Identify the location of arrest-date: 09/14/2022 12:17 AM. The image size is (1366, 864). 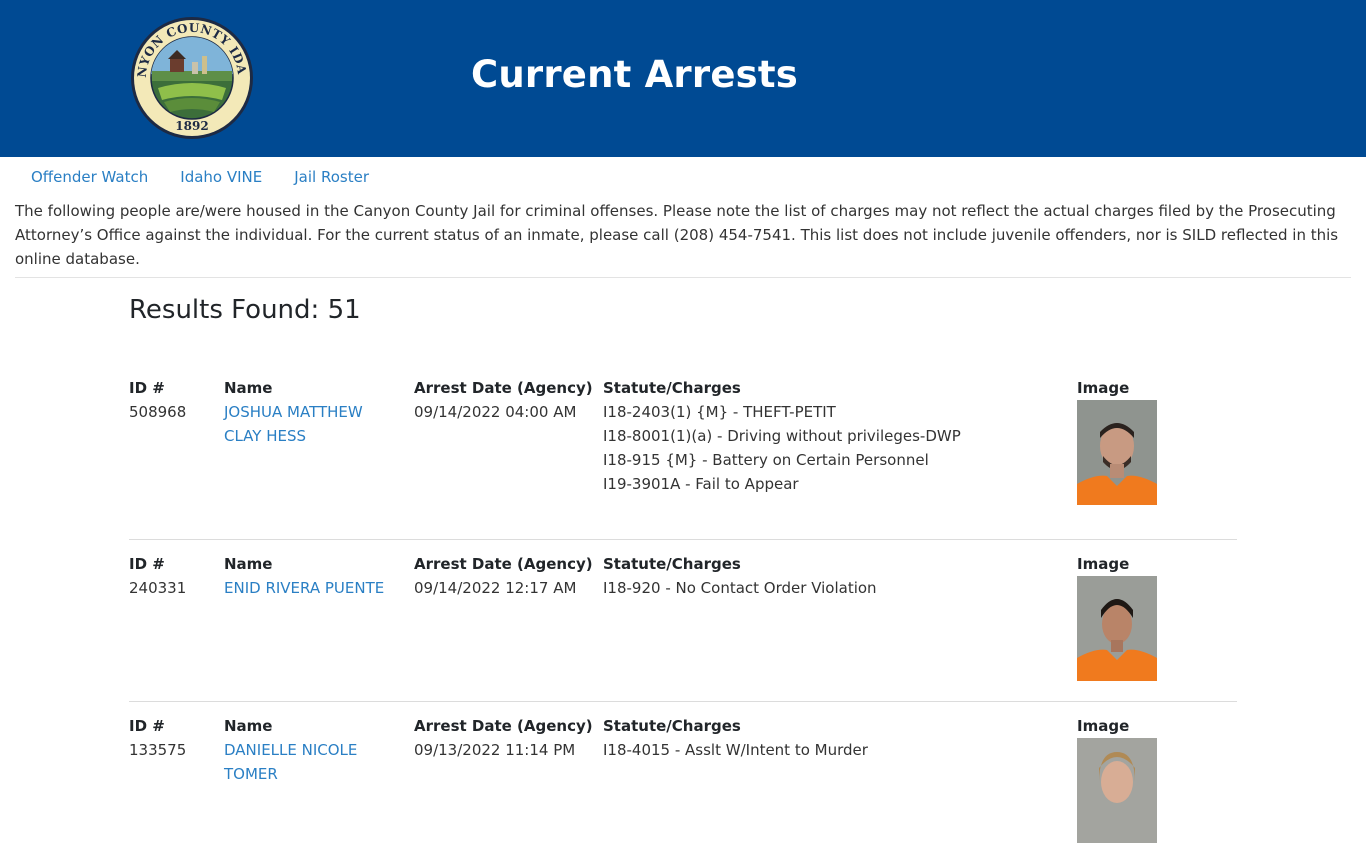
(495, 588).